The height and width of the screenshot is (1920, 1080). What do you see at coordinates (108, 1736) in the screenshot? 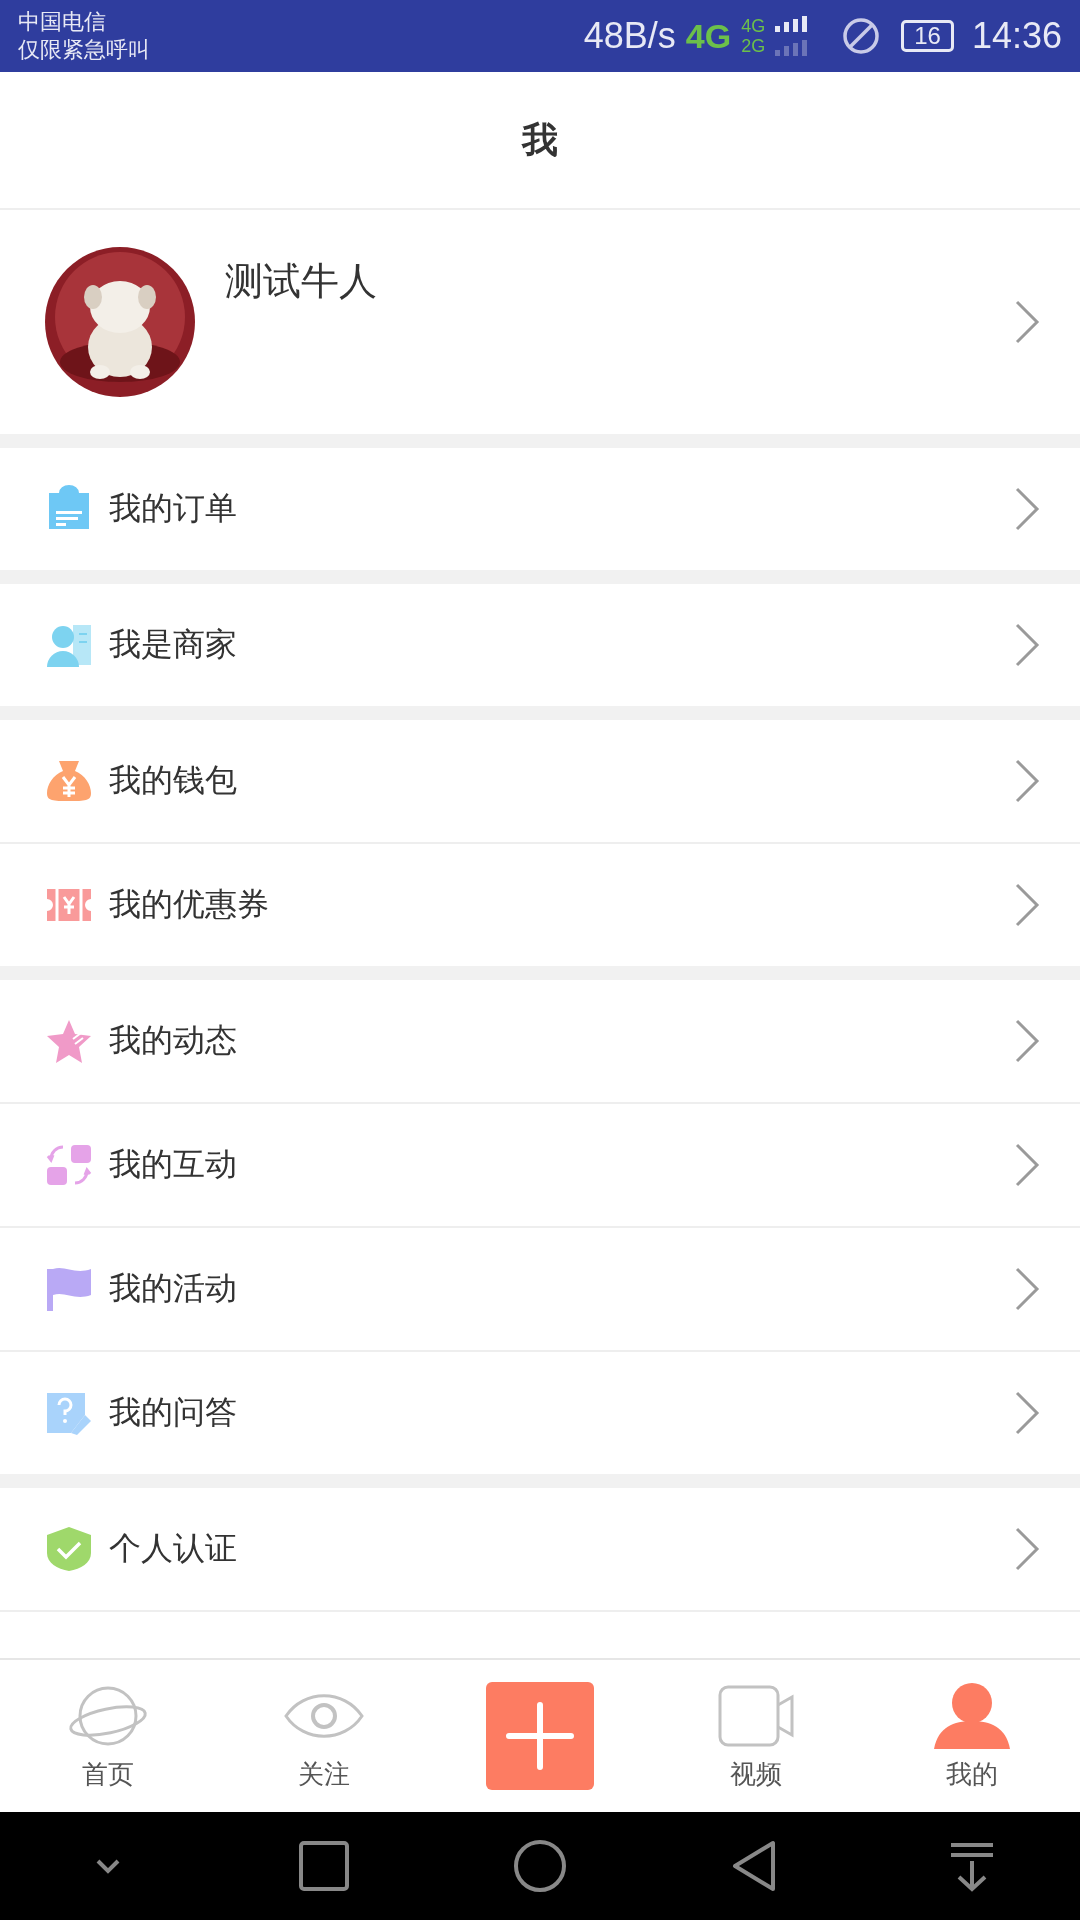
I see `nav-tab: 首页` at bounding box center [108, 1736].